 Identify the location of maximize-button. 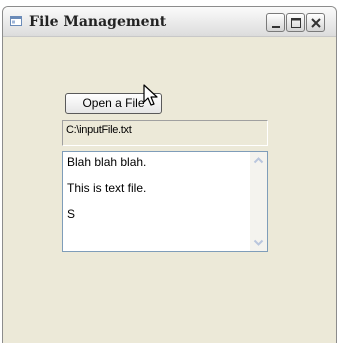
(295, 22).